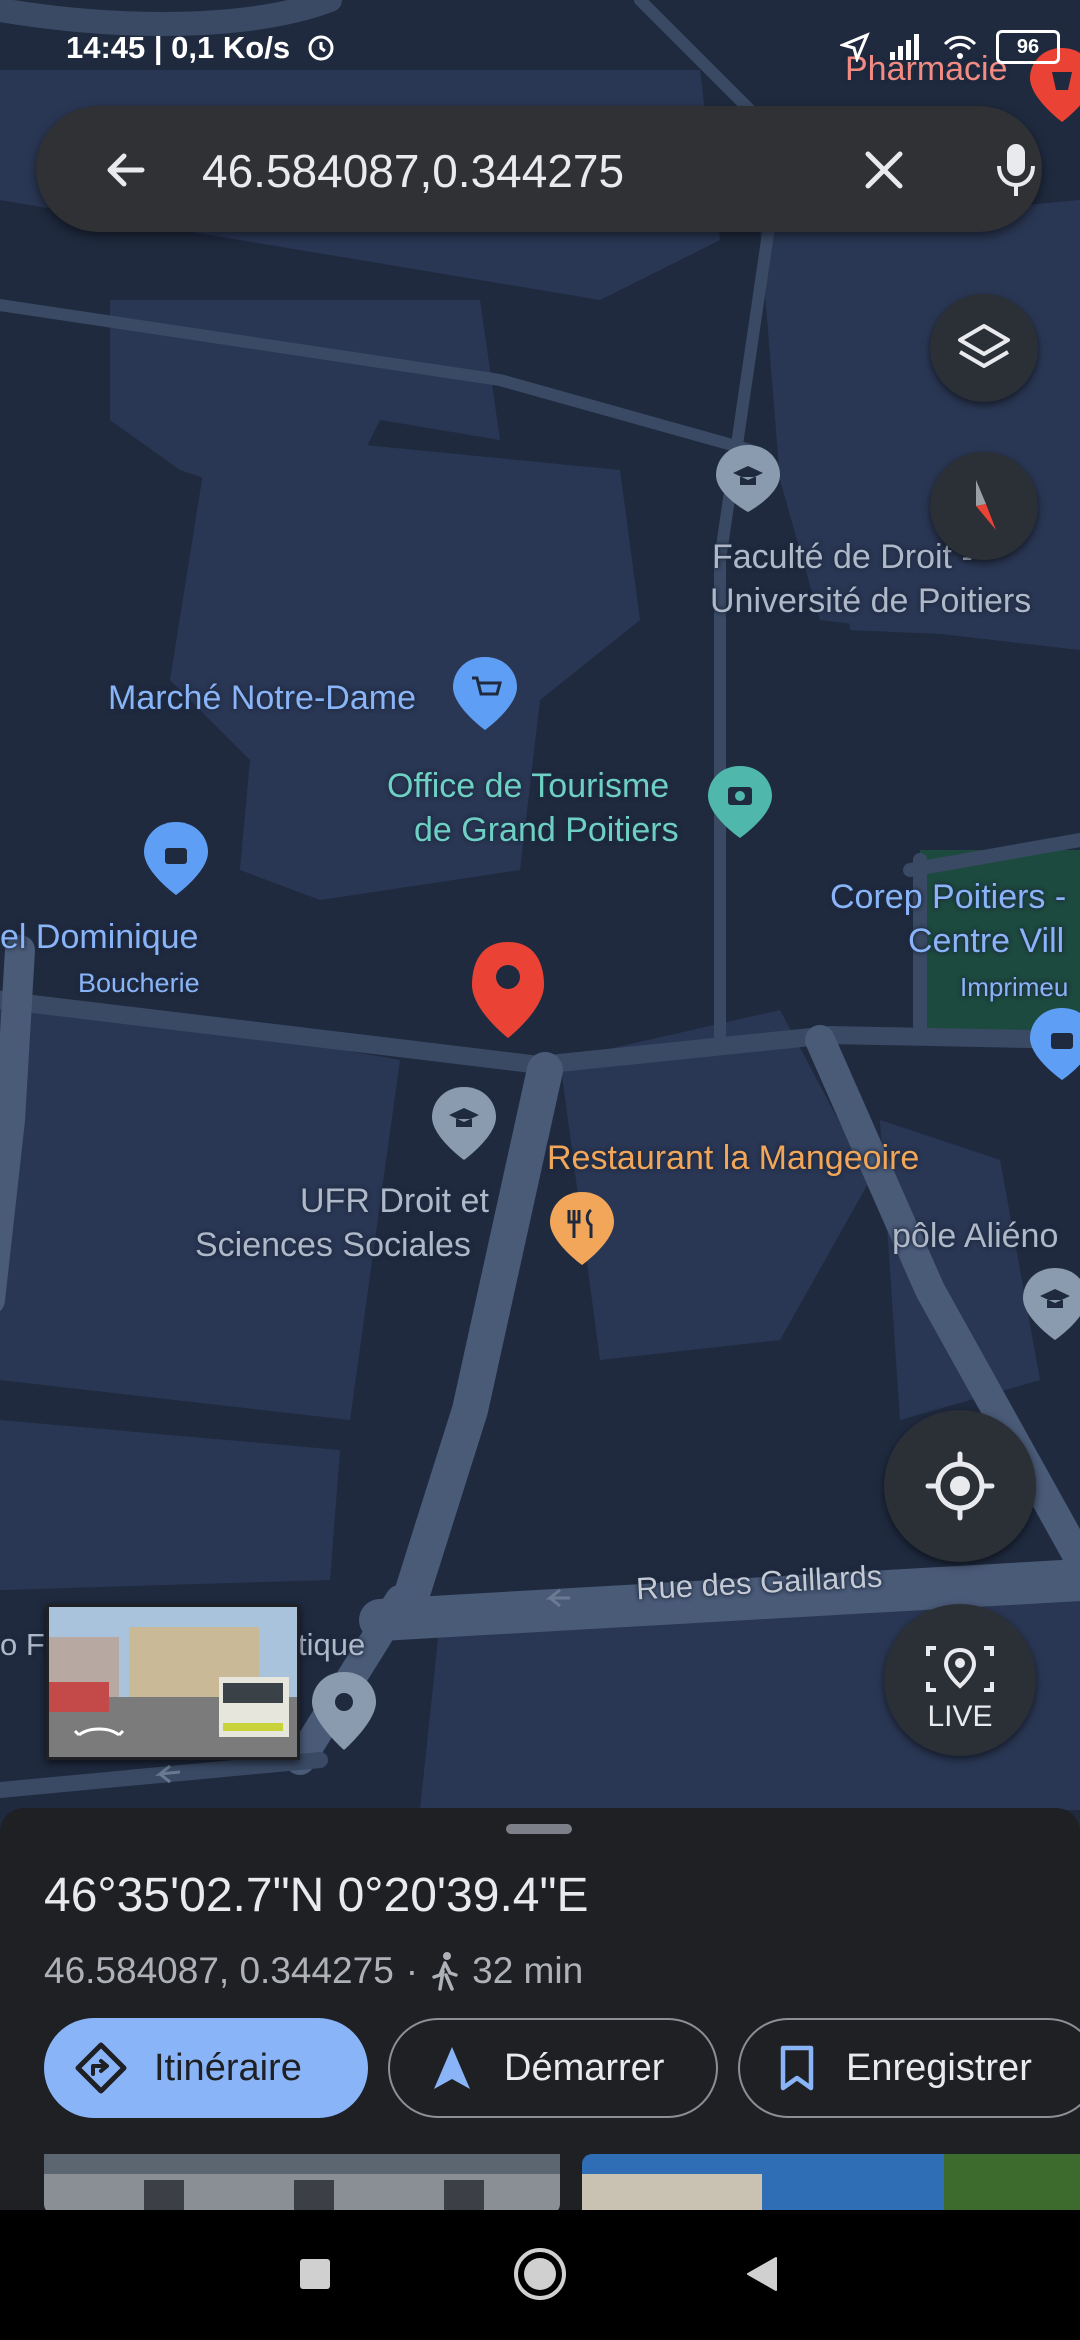 This screenshot has width=1080, height=2340. What do you see at coordinates (219, 1970) in the screenshot?
I see `coordinates-decimal: 46.584087, 0.344275` at bounding box center [219, 1970].